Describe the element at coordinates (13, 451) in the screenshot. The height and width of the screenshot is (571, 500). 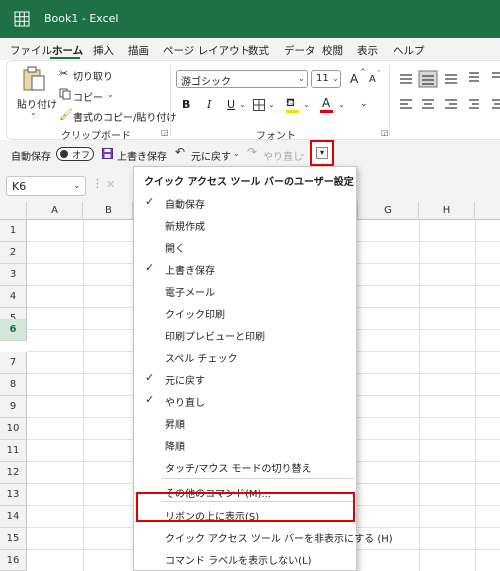
I see `row-header: 11` at that location.